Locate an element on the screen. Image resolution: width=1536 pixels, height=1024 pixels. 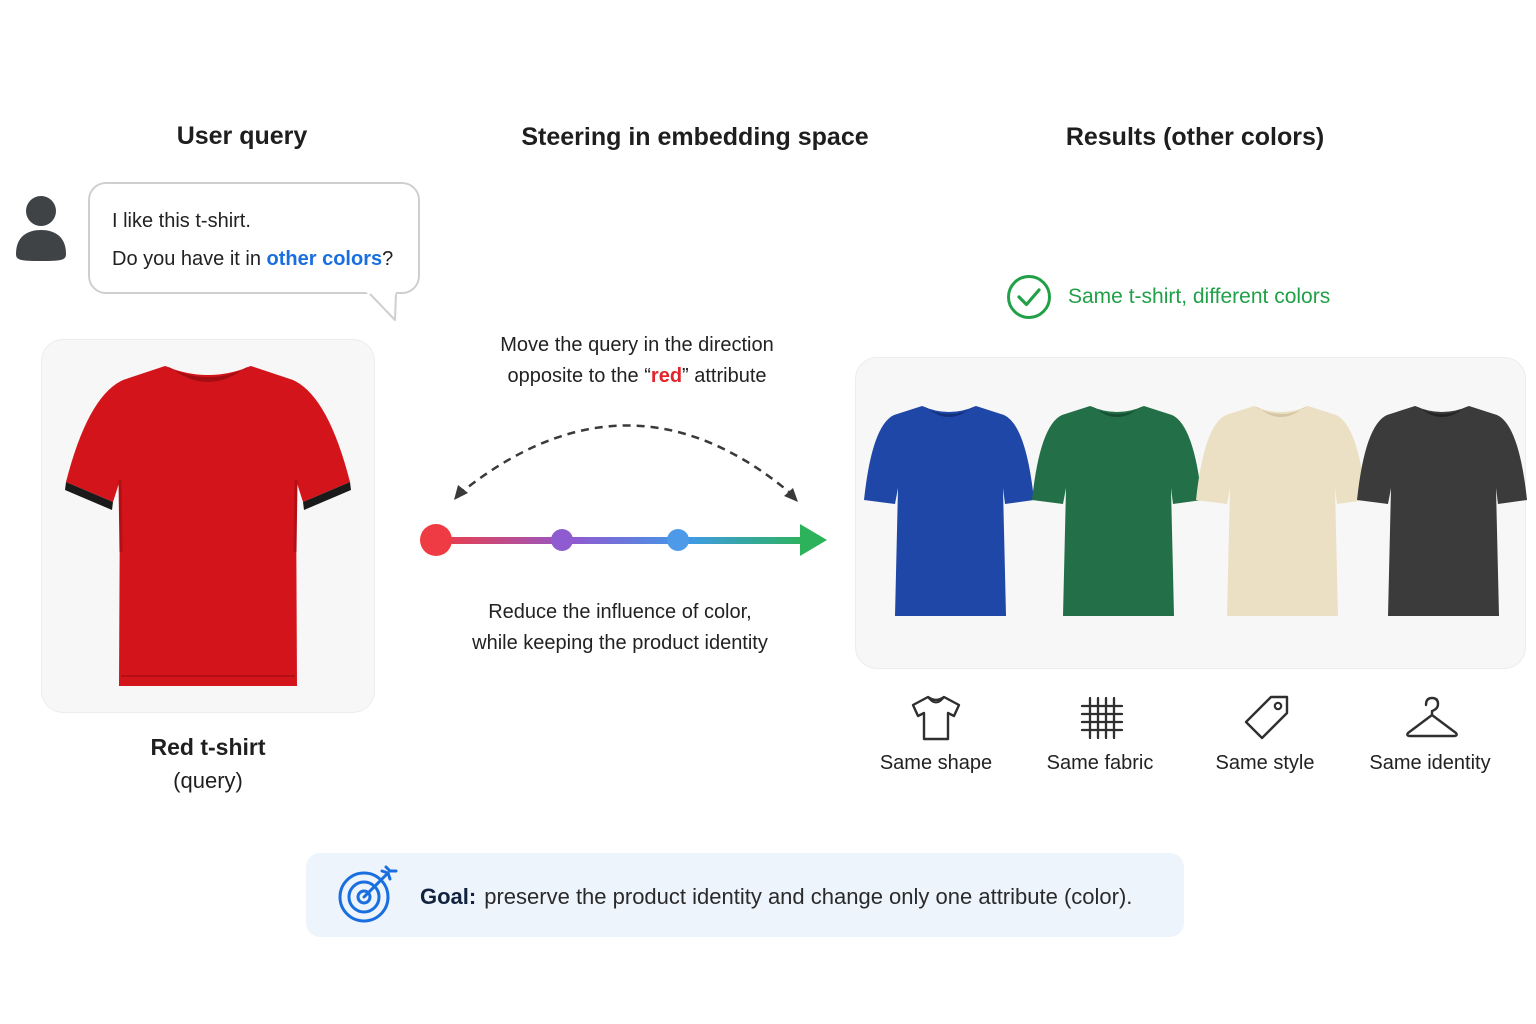
fabric-grid-icon is located at coordinates (1102, 718).